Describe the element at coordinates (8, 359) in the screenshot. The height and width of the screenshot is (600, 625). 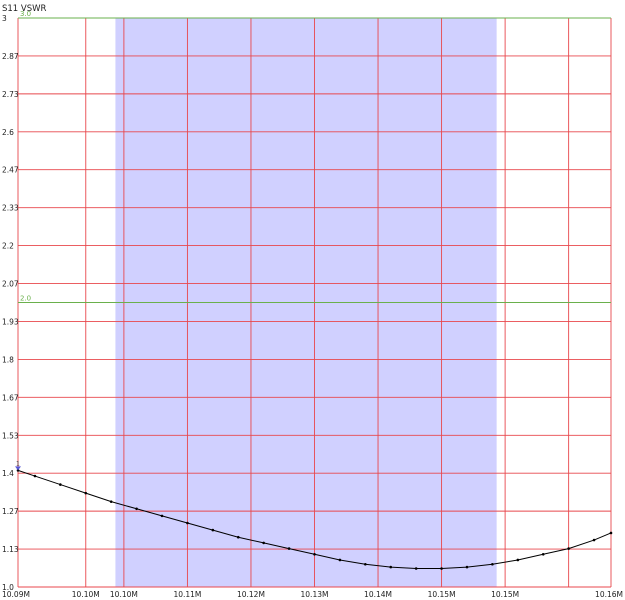
I see `y-tick-label: 1.8` at that location.